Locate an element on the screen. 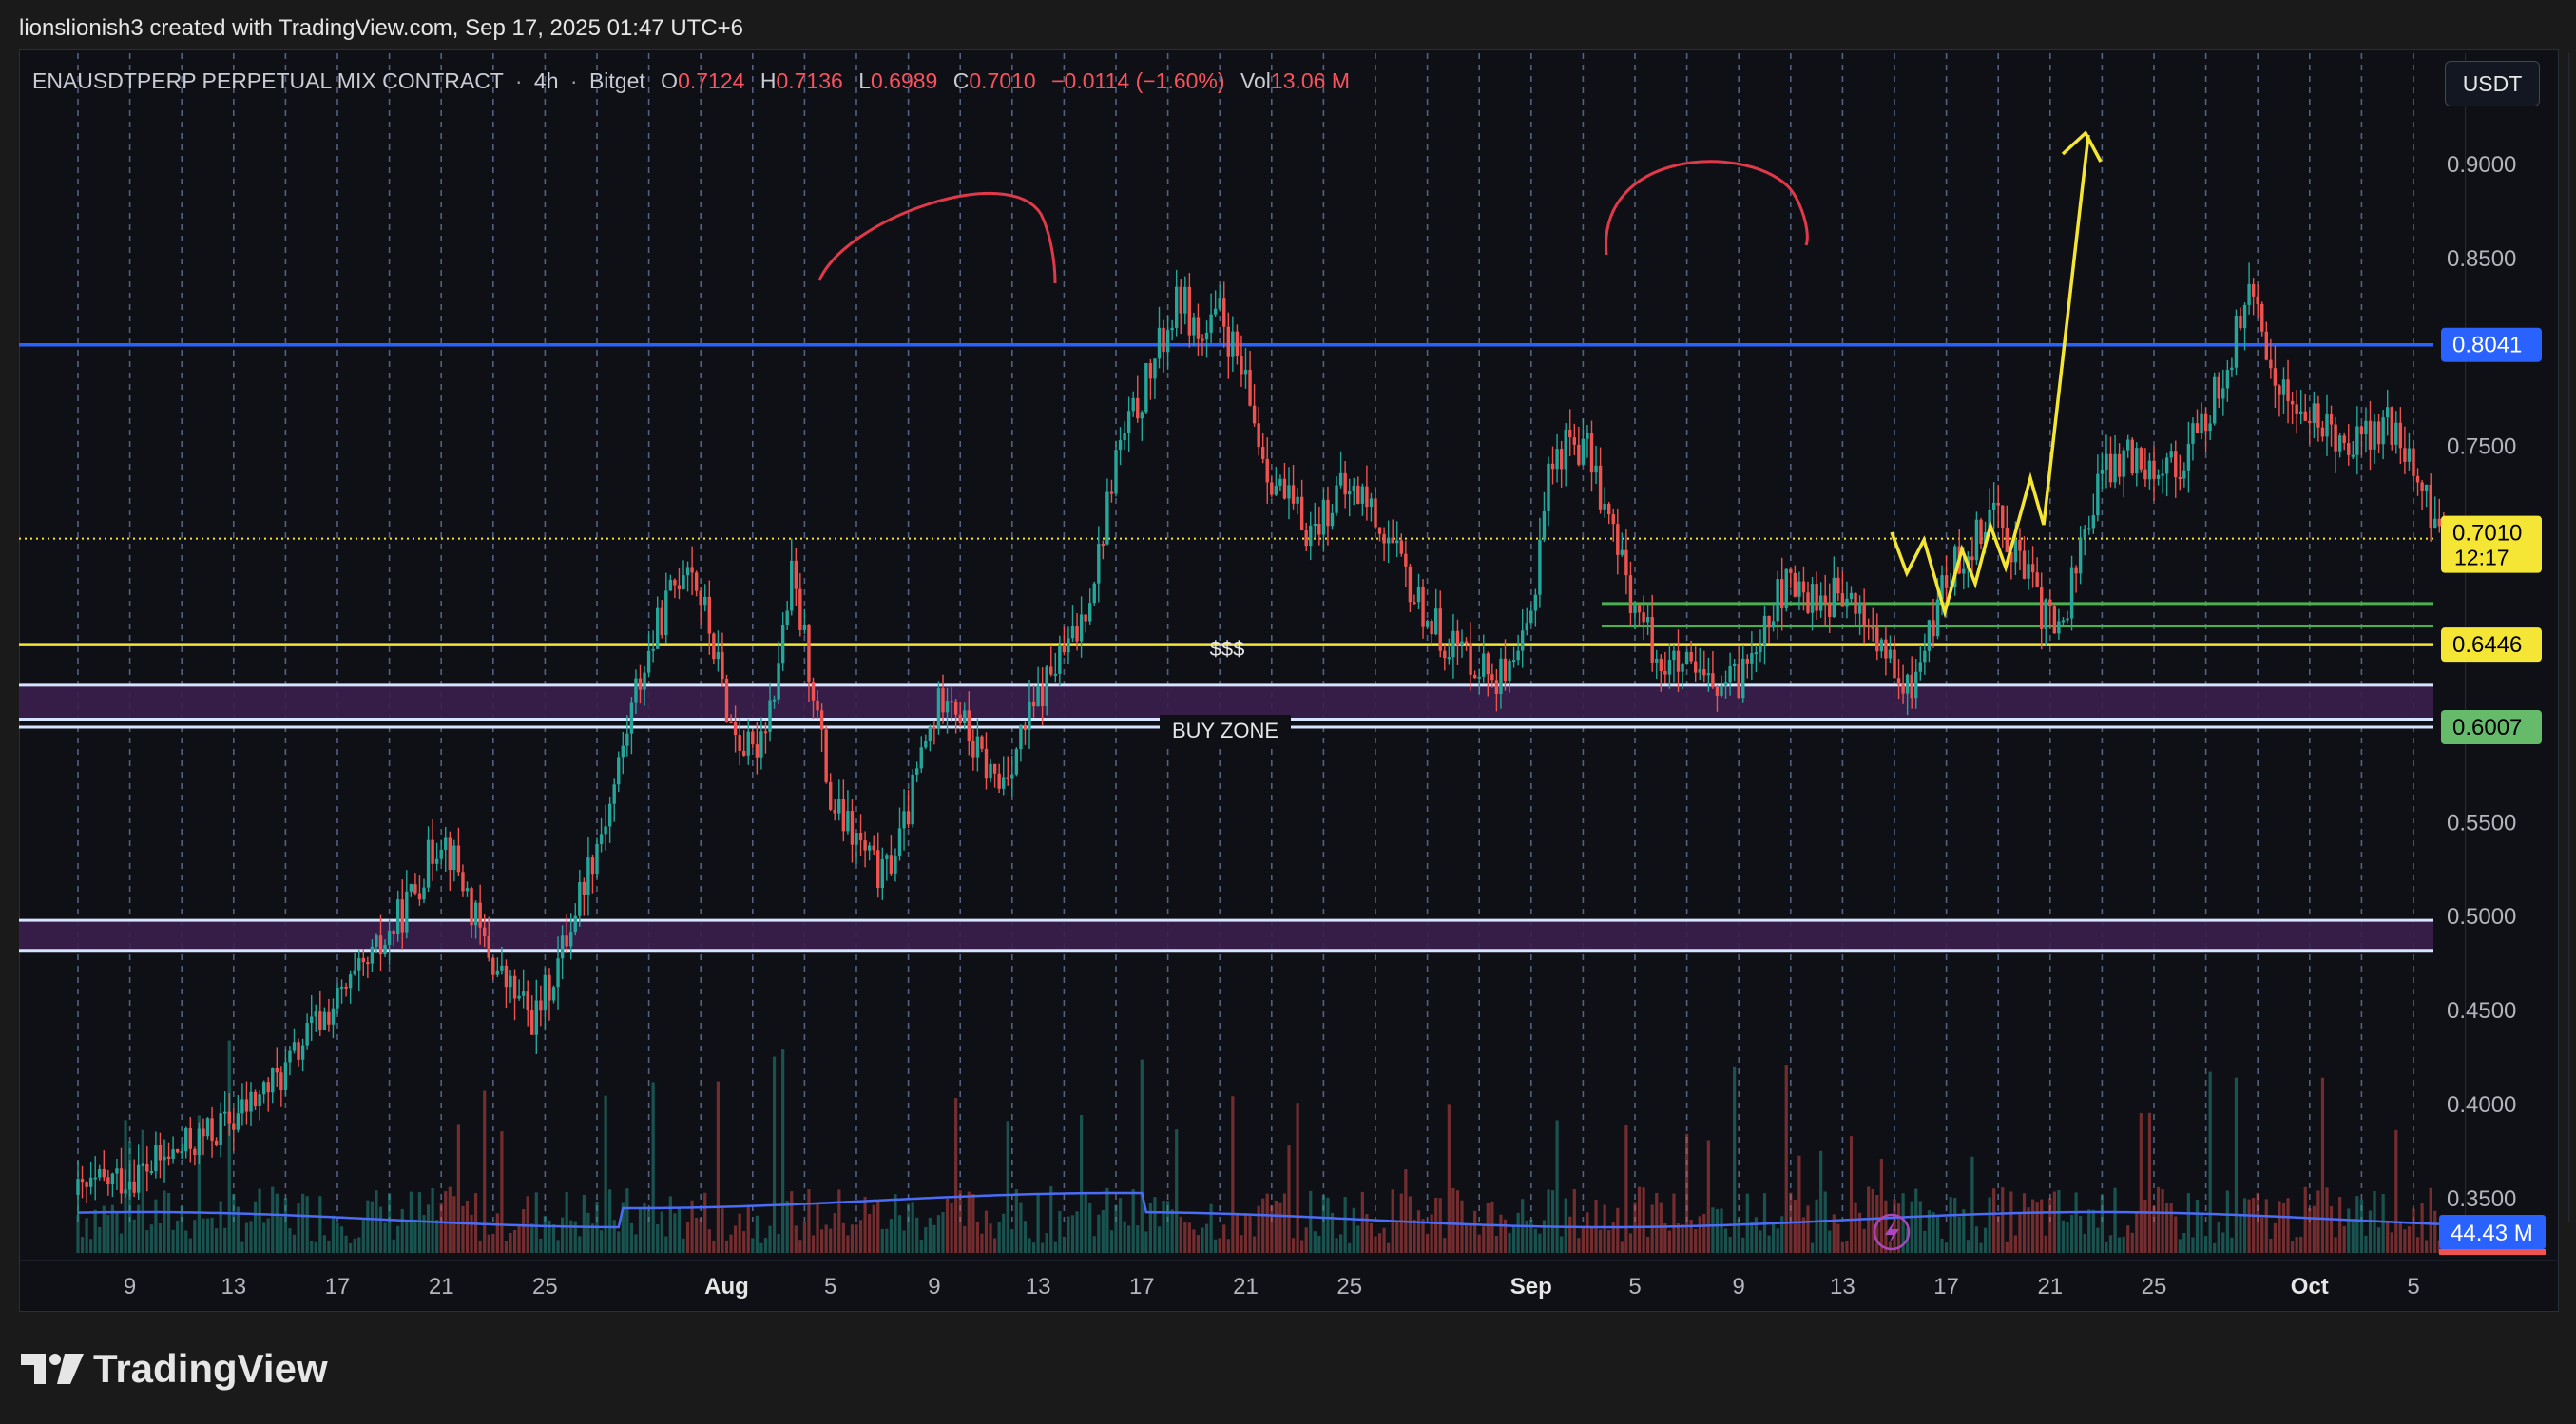 This screenshot has height=1424, width=2576. price-tag-label: 0.6007 is located at coordinates (2487, 728).